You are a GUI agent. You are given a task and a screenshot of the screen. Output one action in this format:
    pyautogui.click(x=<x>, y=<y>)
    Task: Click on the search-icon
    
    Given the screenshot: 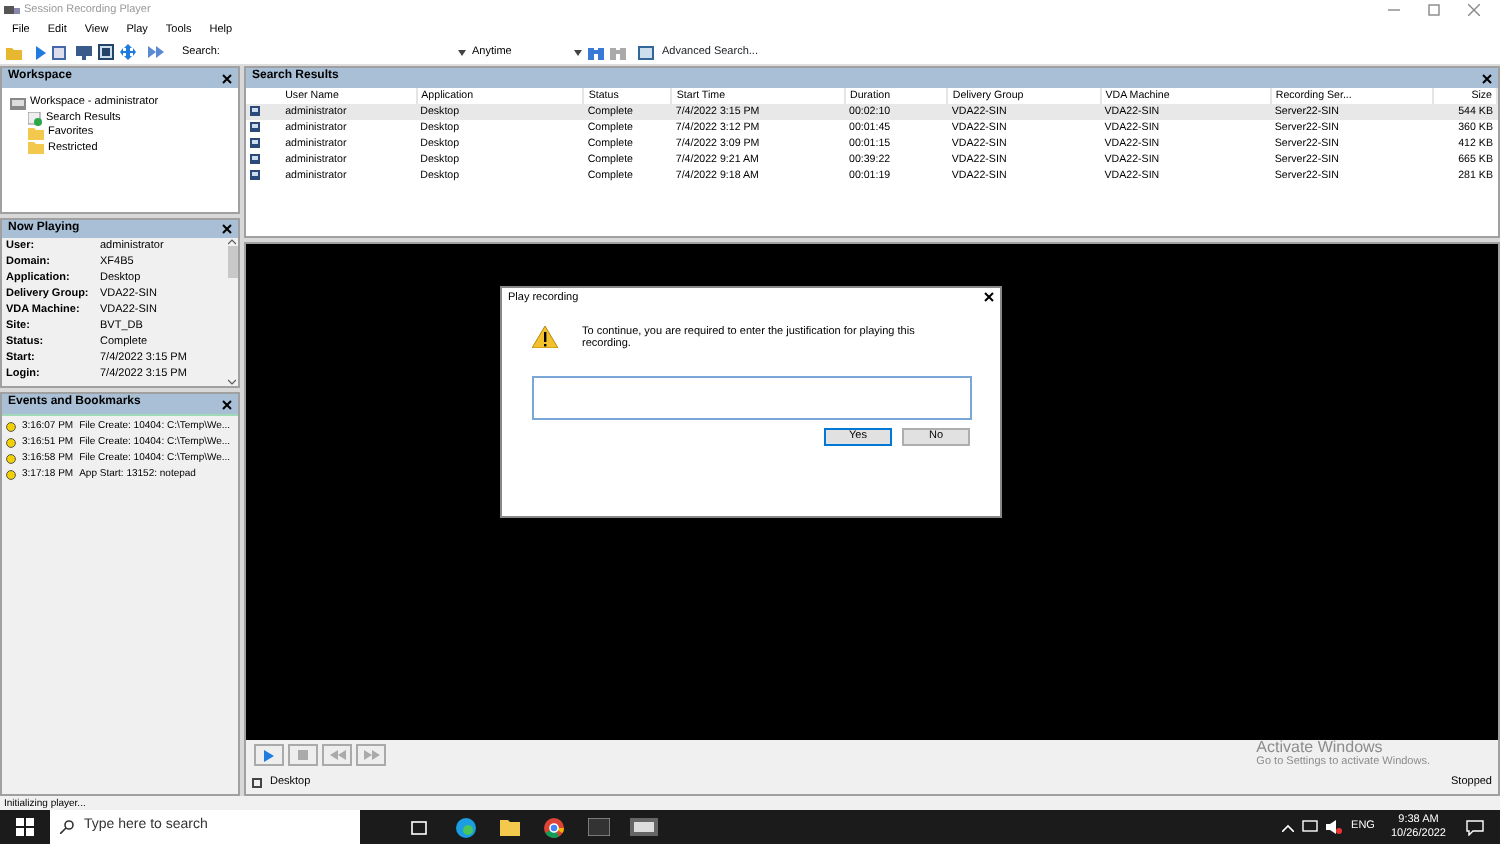 What is the action you would take?
    pyautogui.click(x=67, y=827)
    